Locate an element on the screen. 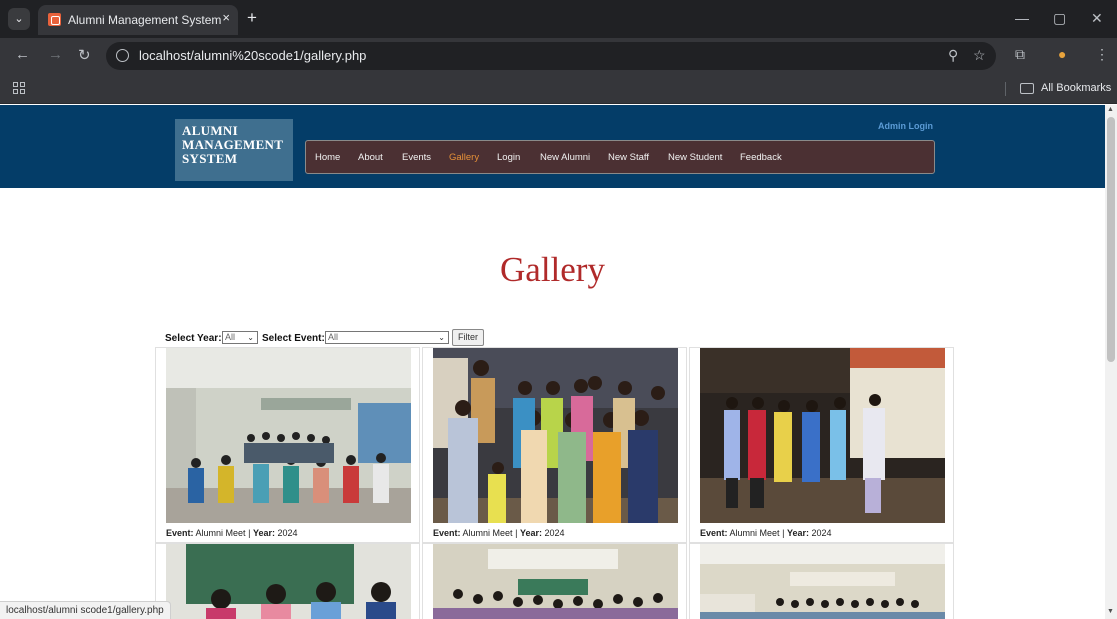 This screenshot has width=1117, height=619. extensions-icon: ⧉ is located at coordinates (1020, 54).